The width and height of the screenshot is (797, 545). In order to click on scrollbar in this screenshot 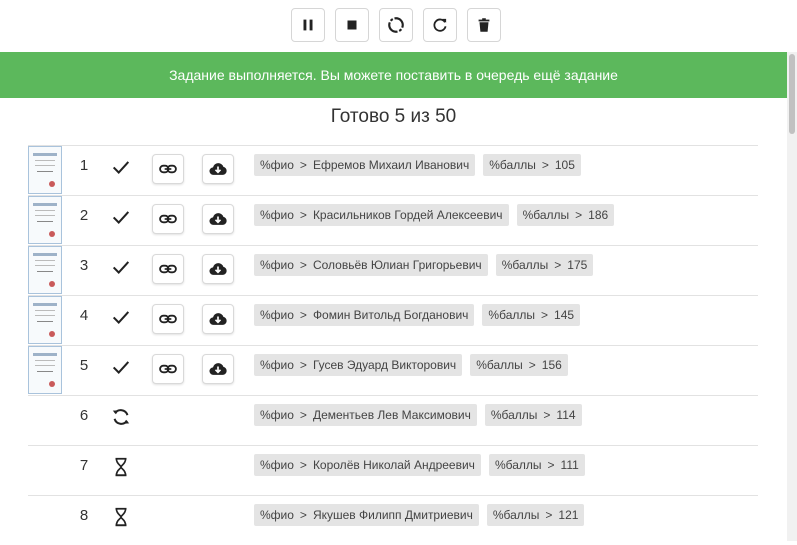, I will do `click(792, 296)`.